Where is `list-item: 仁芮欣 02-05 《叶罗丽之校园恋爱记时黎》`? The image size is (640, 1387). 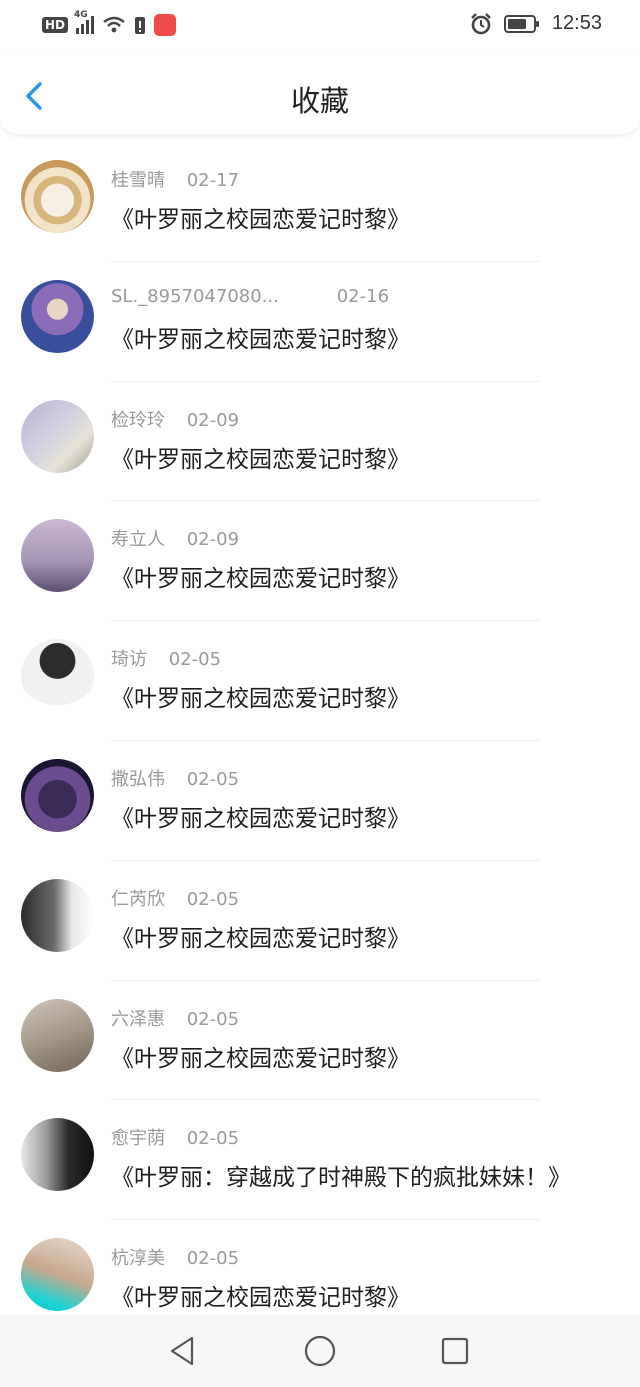
list-item: 仁芮欣 02-05 《叶罗丽之校园恋爱记时黎》 is located at coordinates (320, 921).